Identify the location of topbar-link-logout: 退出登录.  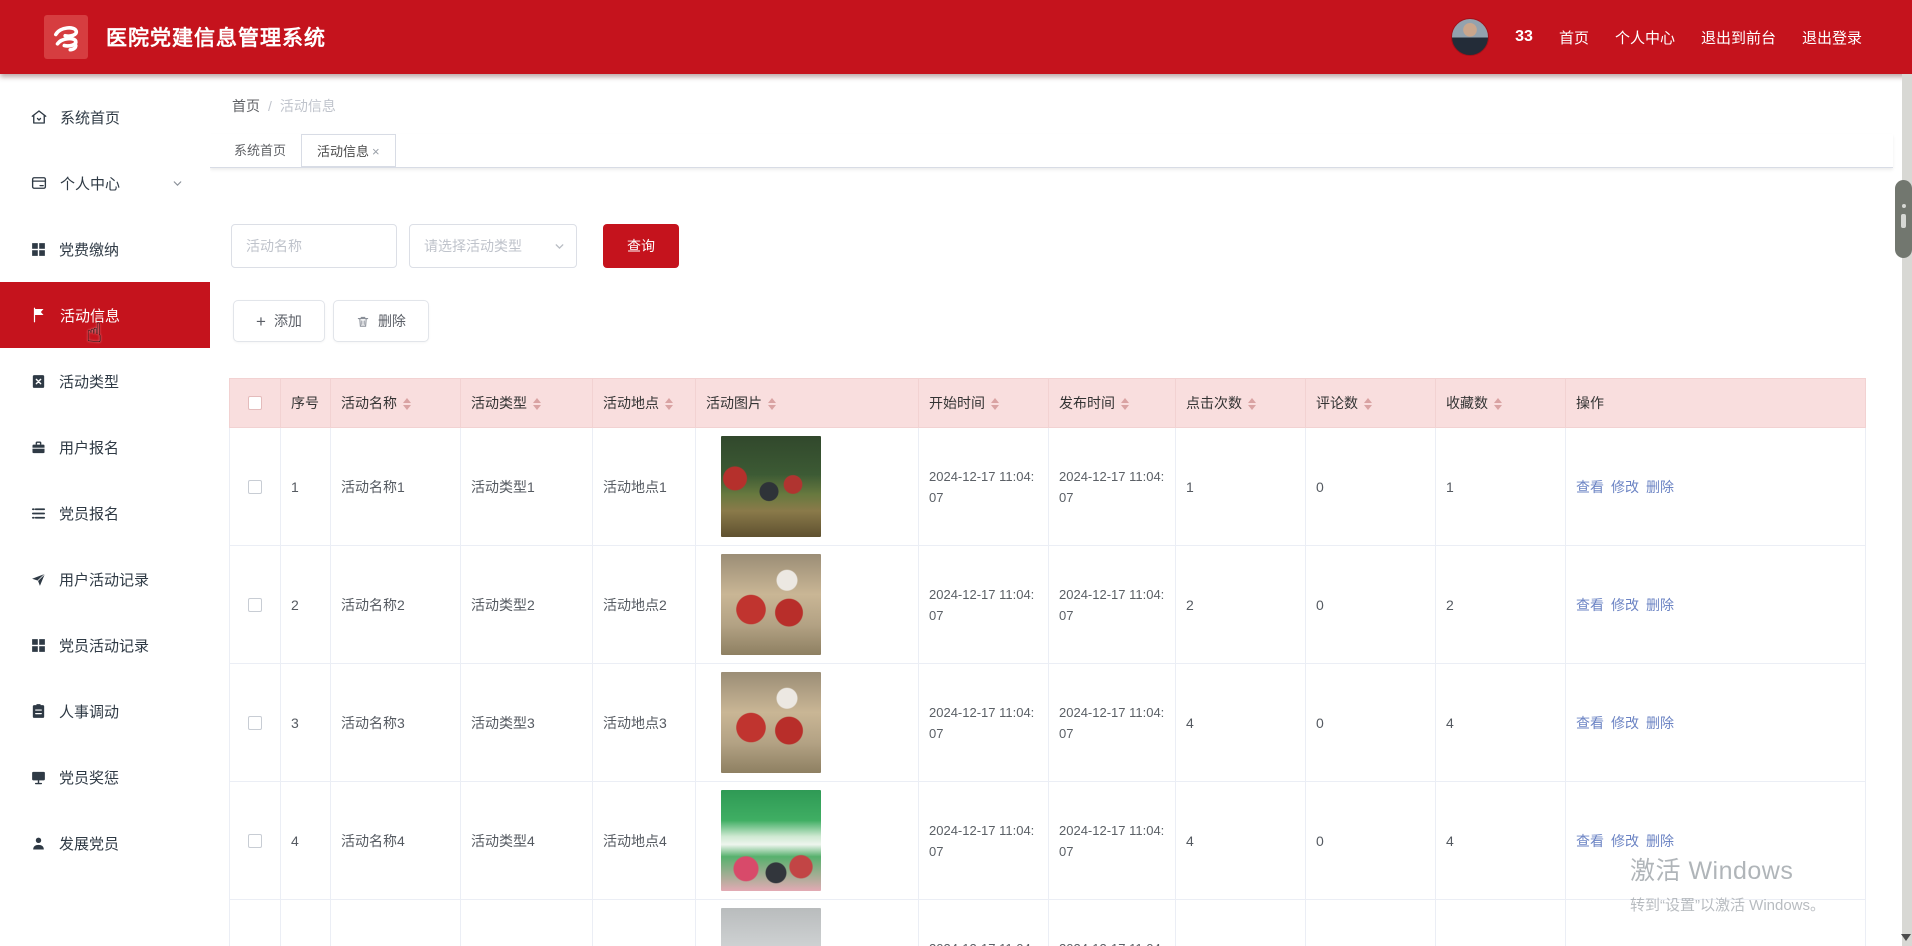
(1832, 37).